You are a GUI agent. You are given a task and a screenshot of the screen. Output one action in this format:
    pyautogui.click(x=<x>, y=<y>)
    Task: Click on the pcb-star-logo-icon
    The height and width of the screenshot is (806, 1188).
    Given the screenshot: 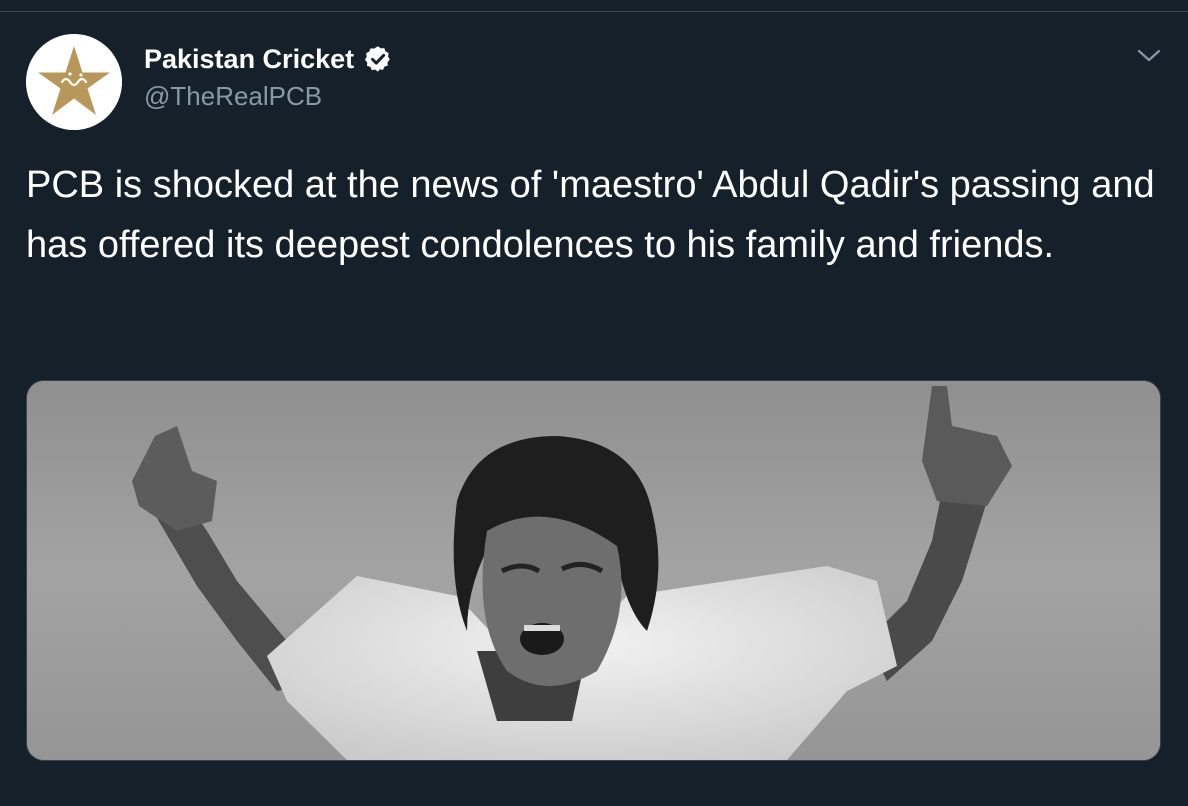 What is the action you would take?
    pyautogui.click(x=74, y=82)
    